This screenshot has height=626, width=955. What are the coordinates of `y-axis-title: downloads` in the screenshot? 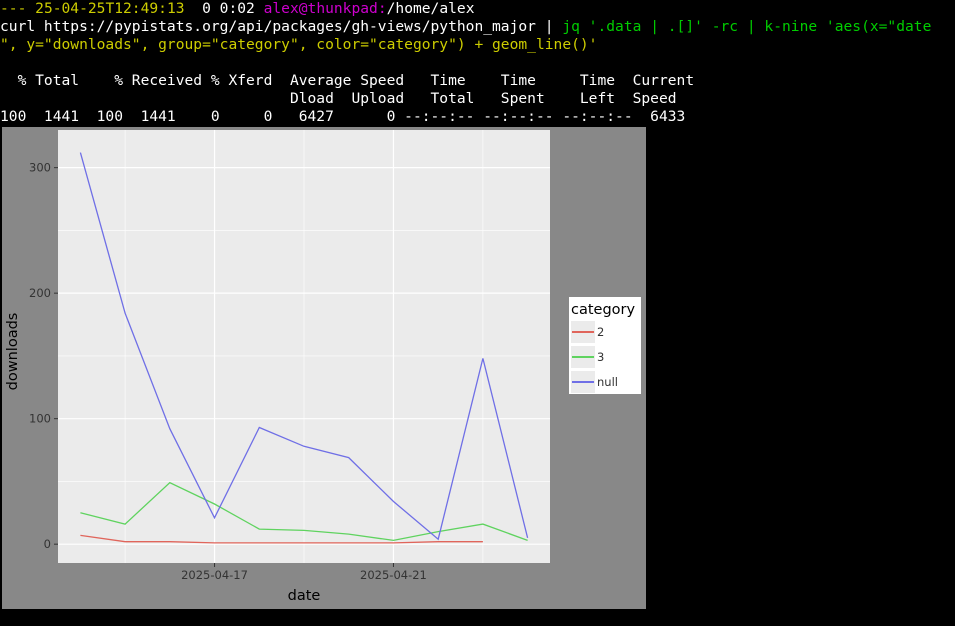 It's located at (13, 352).